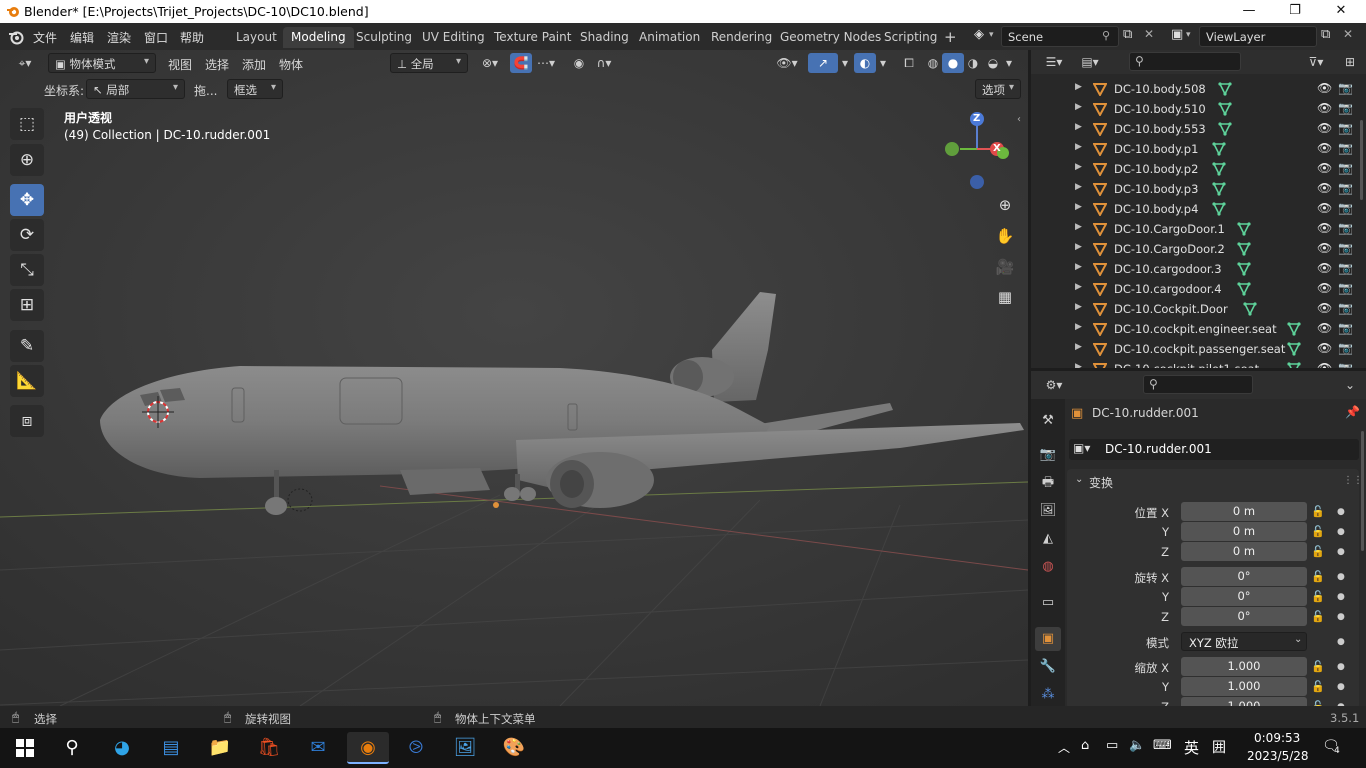 The height and width of the screenshot is (768, 1366). What do you see at coordinates (1156, 149) in the screenshot?
I see `outliner-item-name: DC-10.body.p1` at bounding box center [1156, 149].